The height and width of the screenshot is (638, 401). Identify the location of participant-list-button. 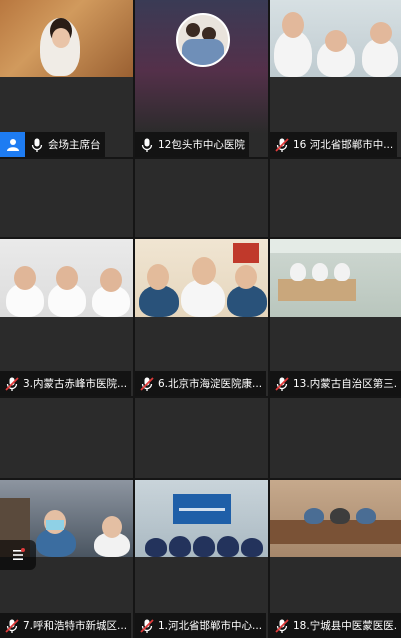
(18, 555).